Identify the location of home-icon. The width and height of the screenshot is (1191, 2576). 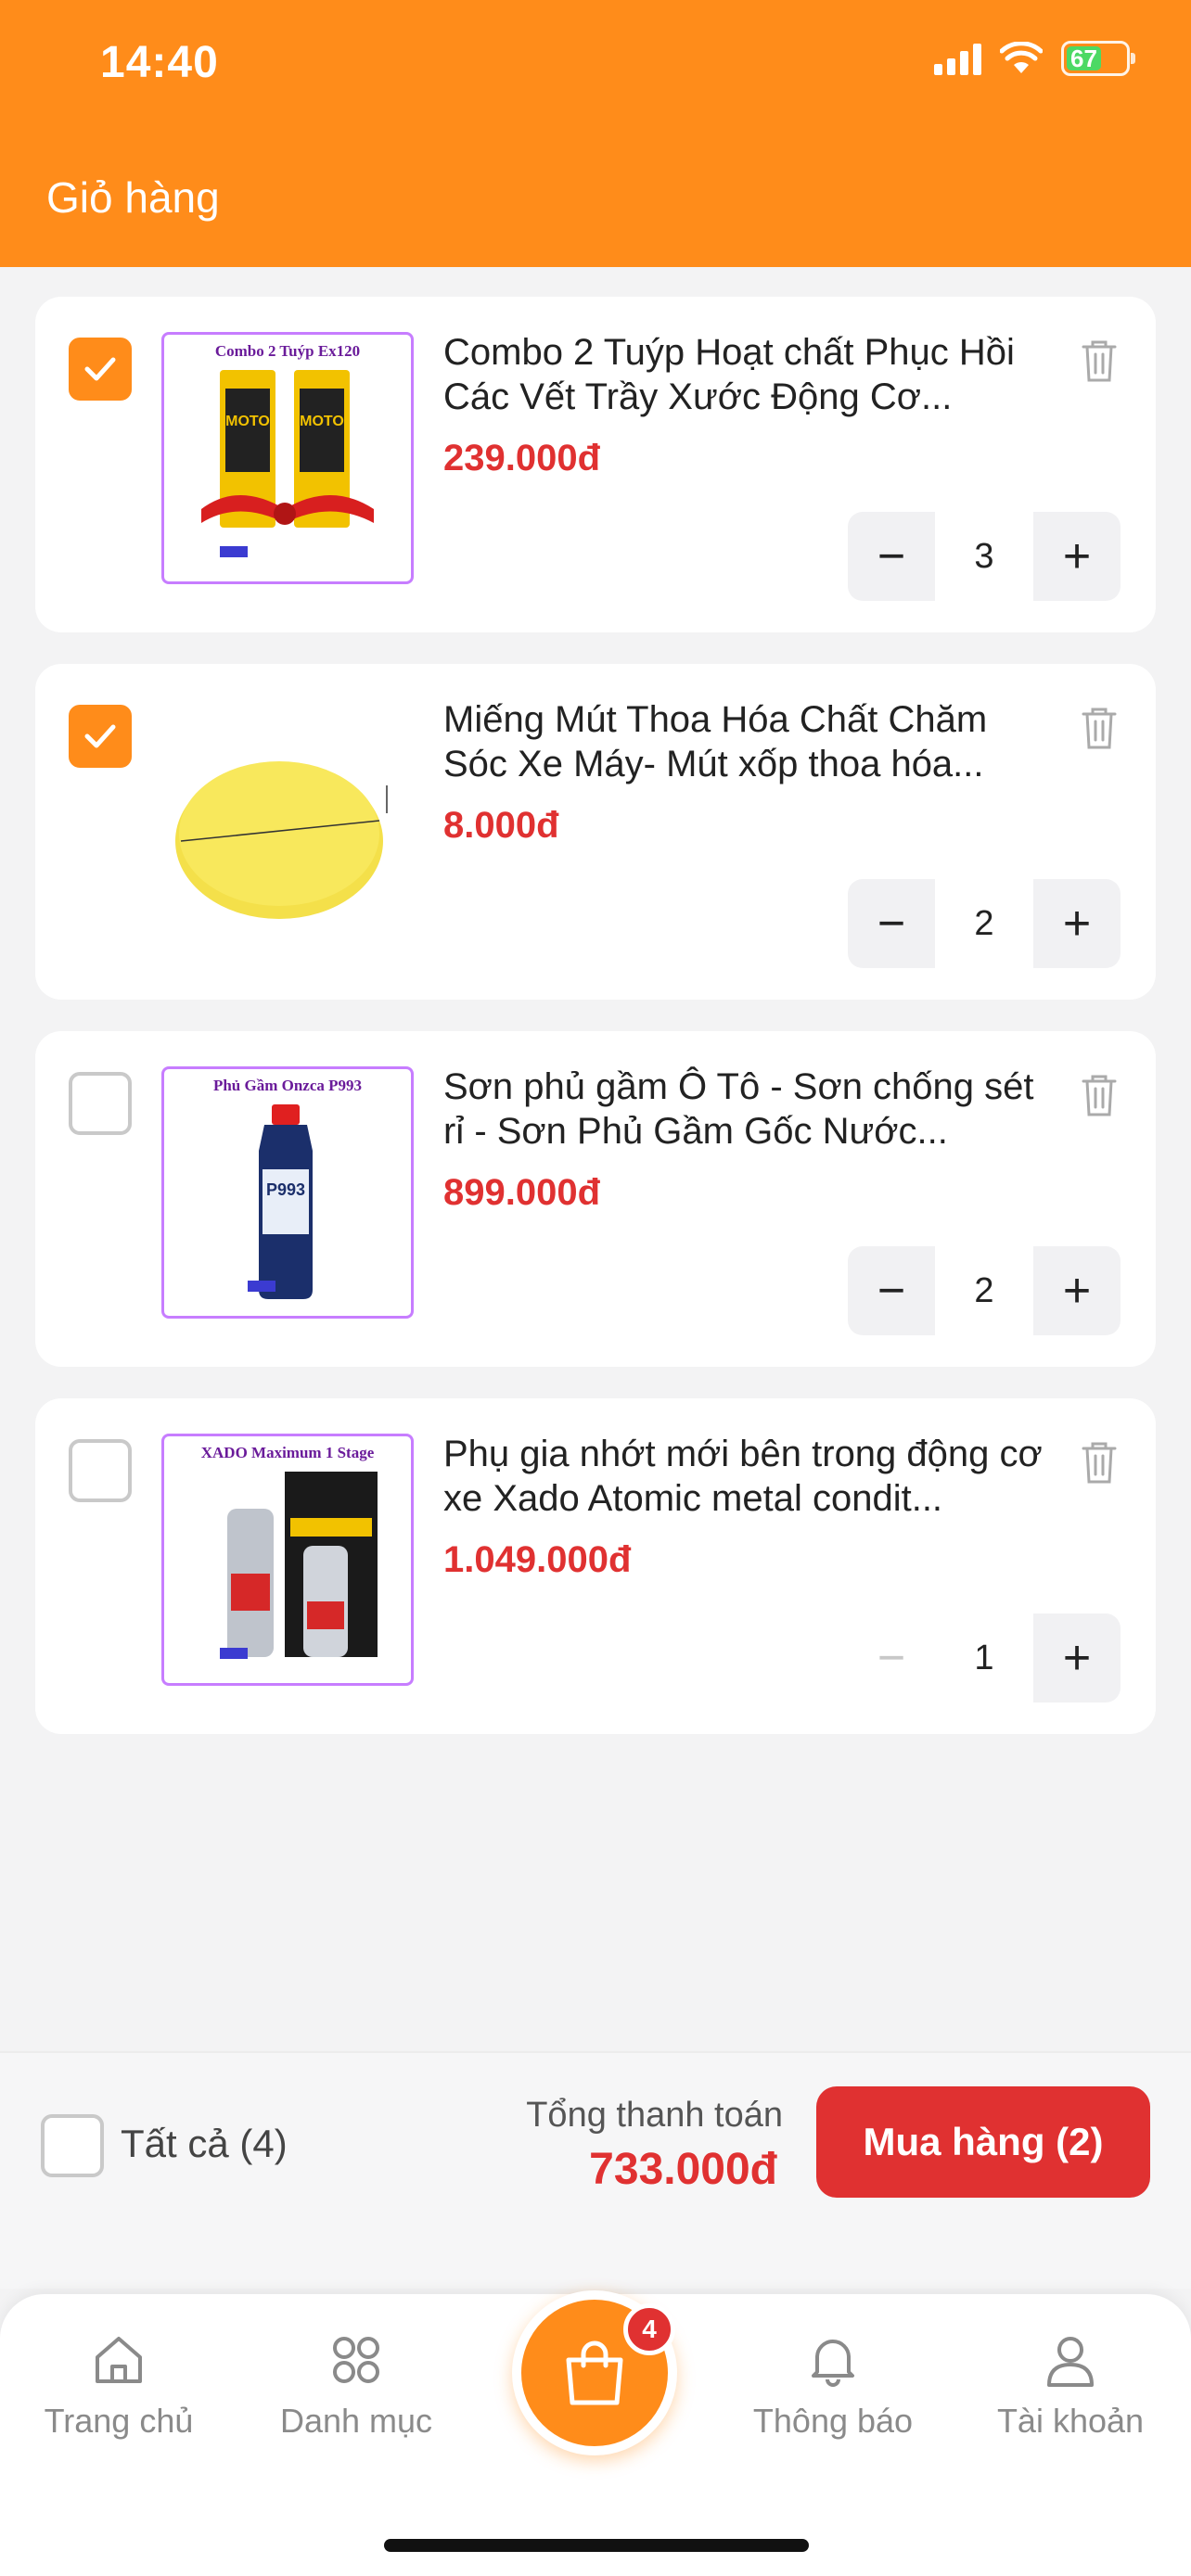
(119, 2360).